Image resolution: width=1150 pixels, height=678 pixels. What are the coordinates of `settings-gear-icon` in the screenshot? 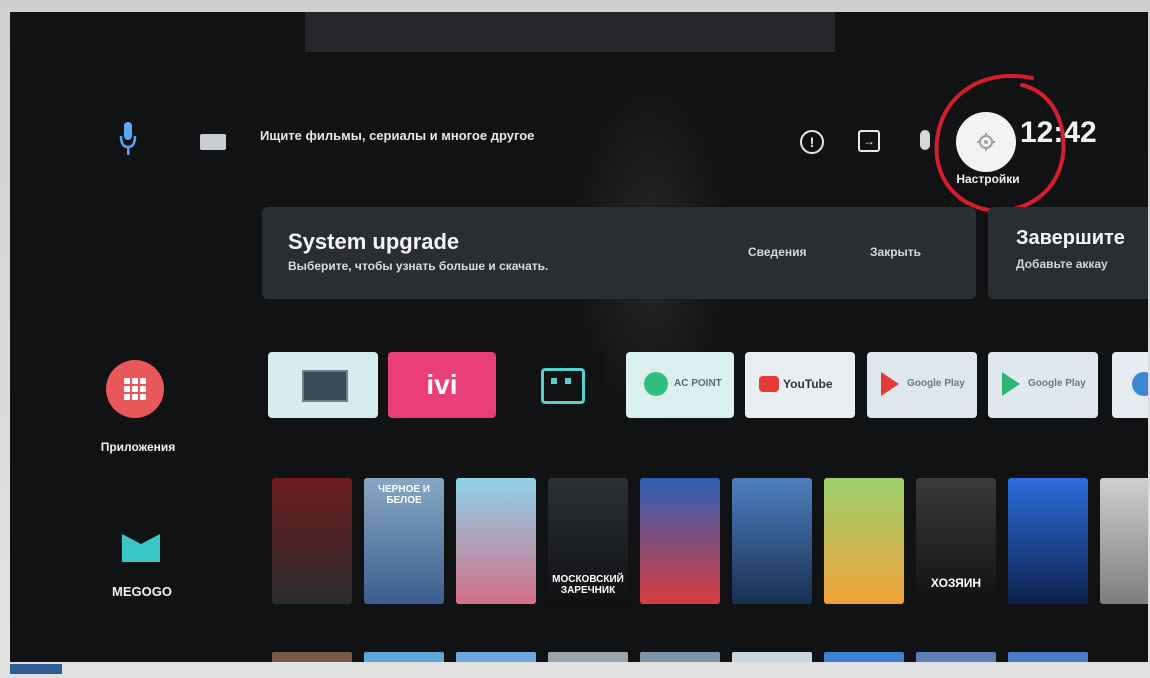 It's located at (986, 142).